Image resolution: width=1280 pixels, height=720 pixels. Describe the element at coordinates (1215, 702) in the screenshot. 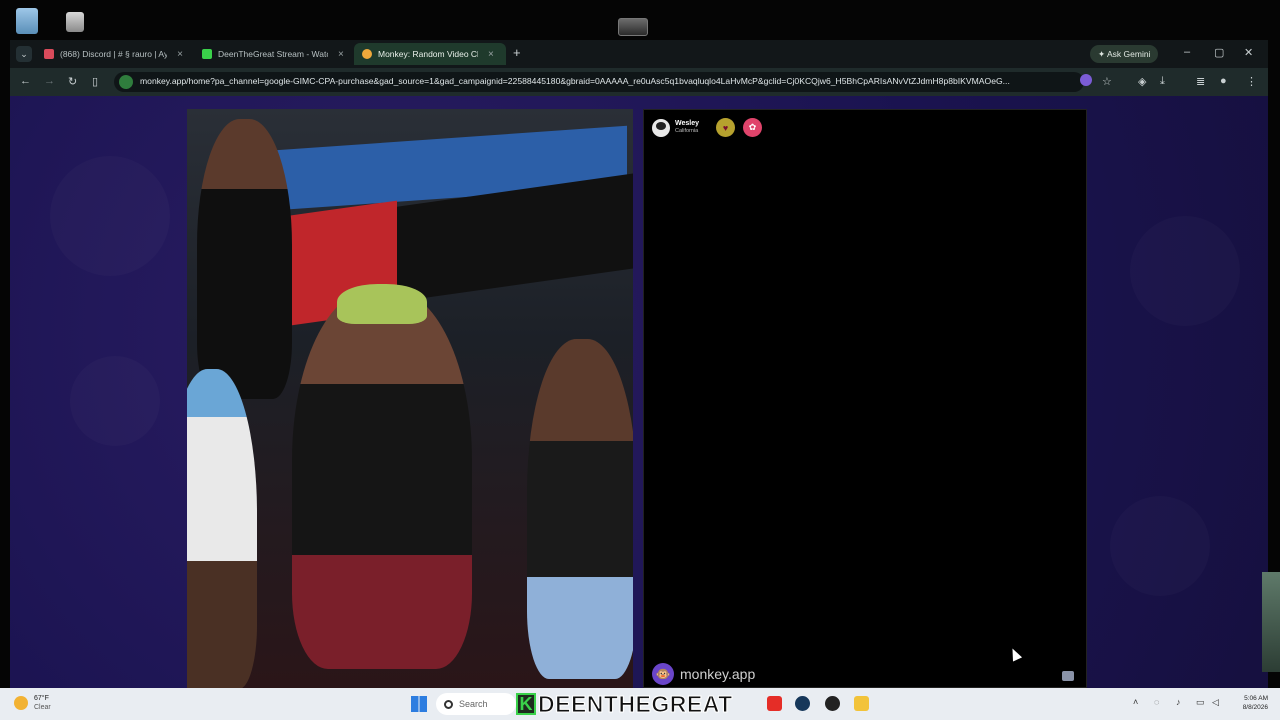

I see `volume-icon: ◁` at that location.